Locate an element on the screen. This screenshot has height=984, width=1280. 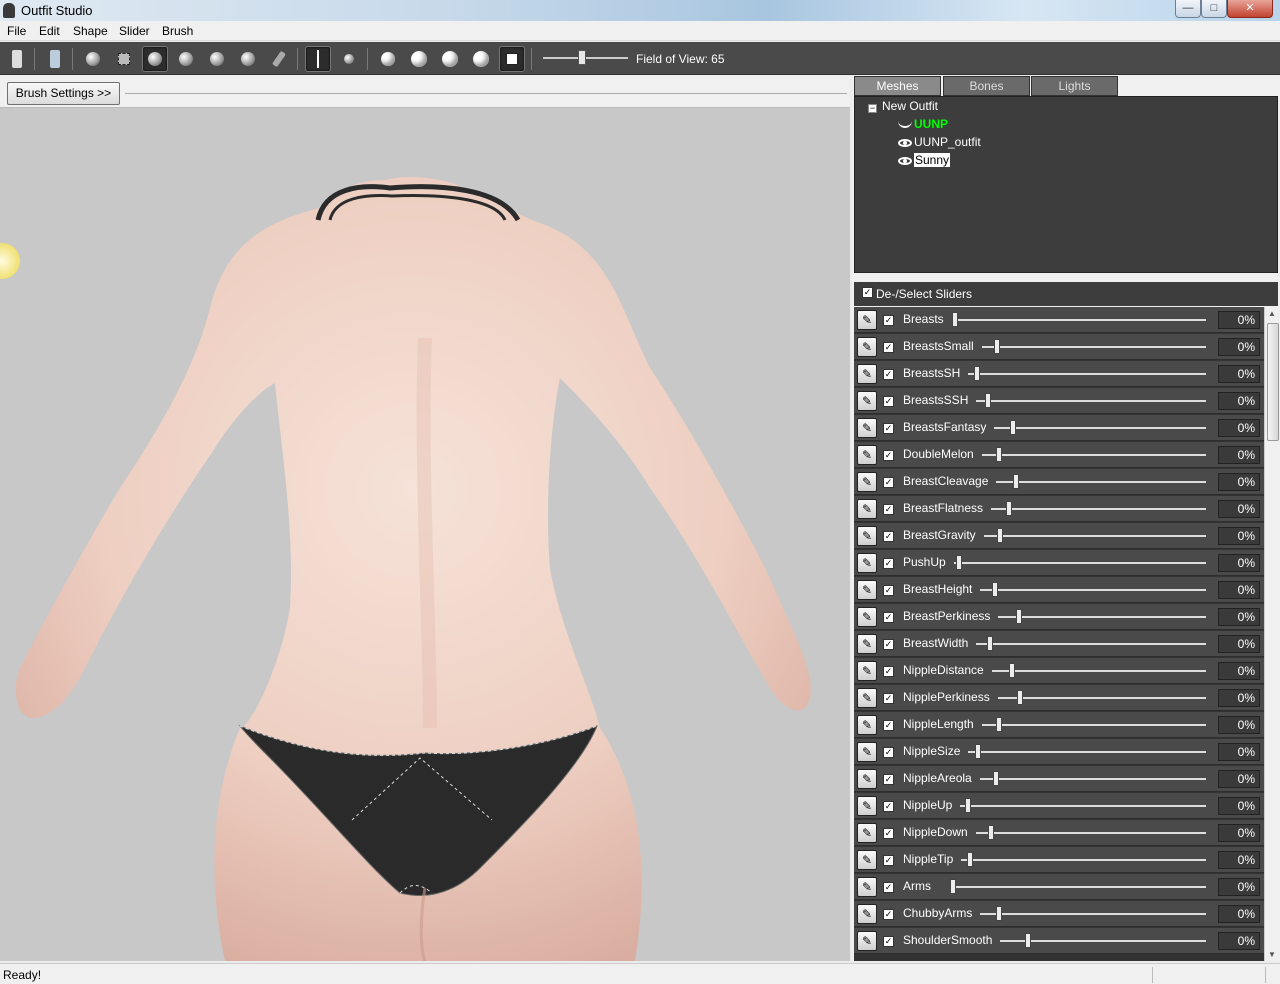
eye-closed-icon is located at coordinates (905, 125).